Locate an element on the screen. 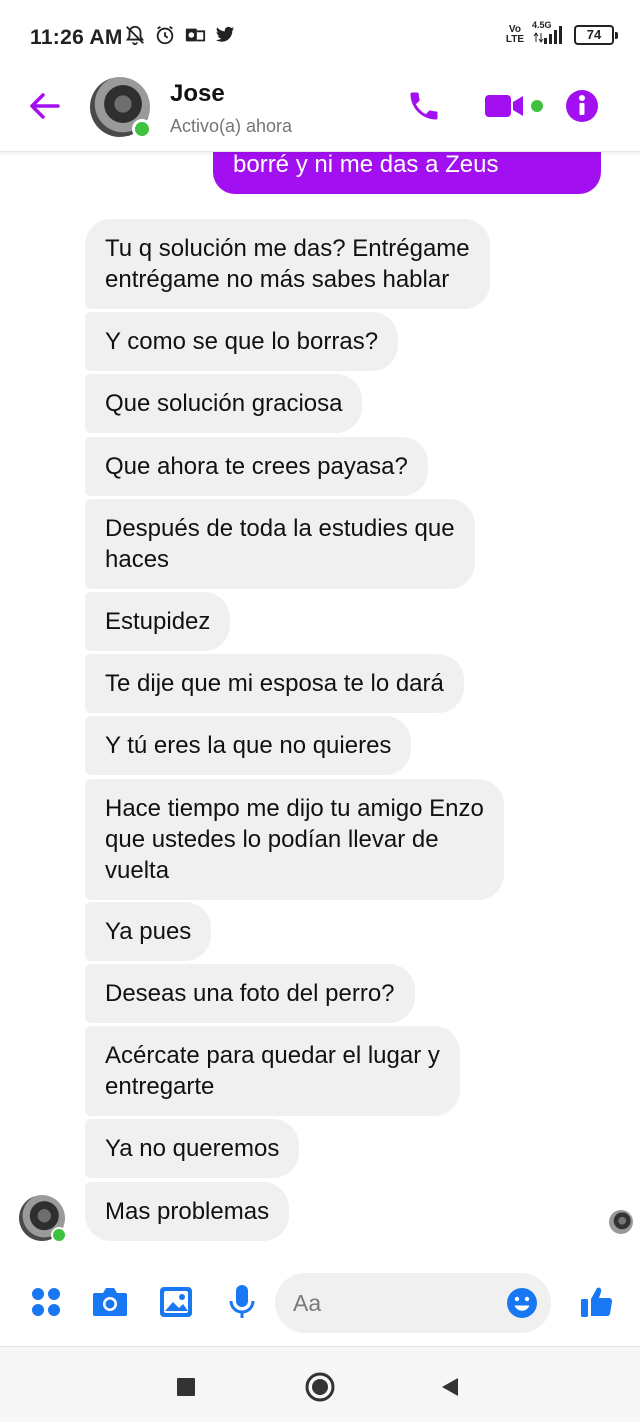  system-navigation-bar is located at coordinates (320, 1384).